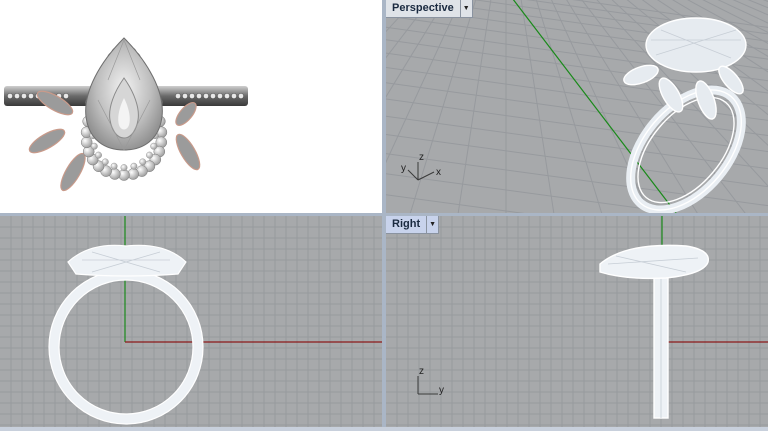 This screenshot has width=768, height=431. I want to click on rendered-ring-view, so click(126, 114).